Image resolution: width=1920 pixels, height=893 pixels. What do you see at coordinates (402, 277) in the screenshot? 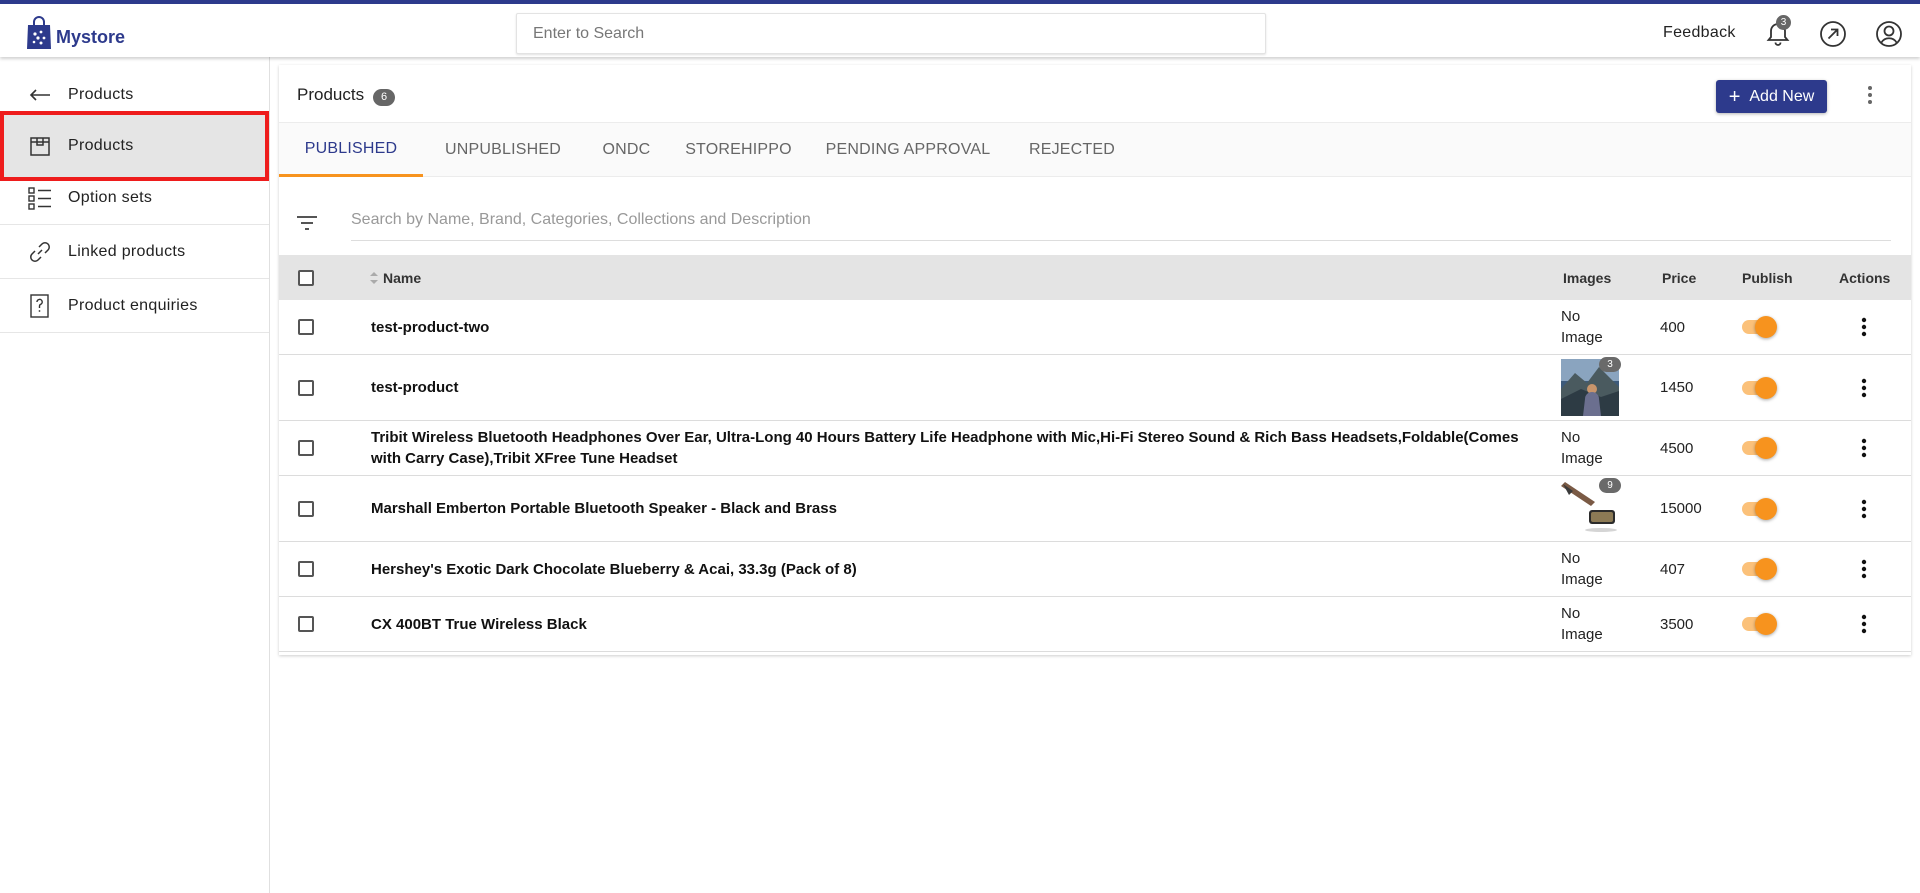
I see `name-column-label: Name` at bounding box center [402, 277].